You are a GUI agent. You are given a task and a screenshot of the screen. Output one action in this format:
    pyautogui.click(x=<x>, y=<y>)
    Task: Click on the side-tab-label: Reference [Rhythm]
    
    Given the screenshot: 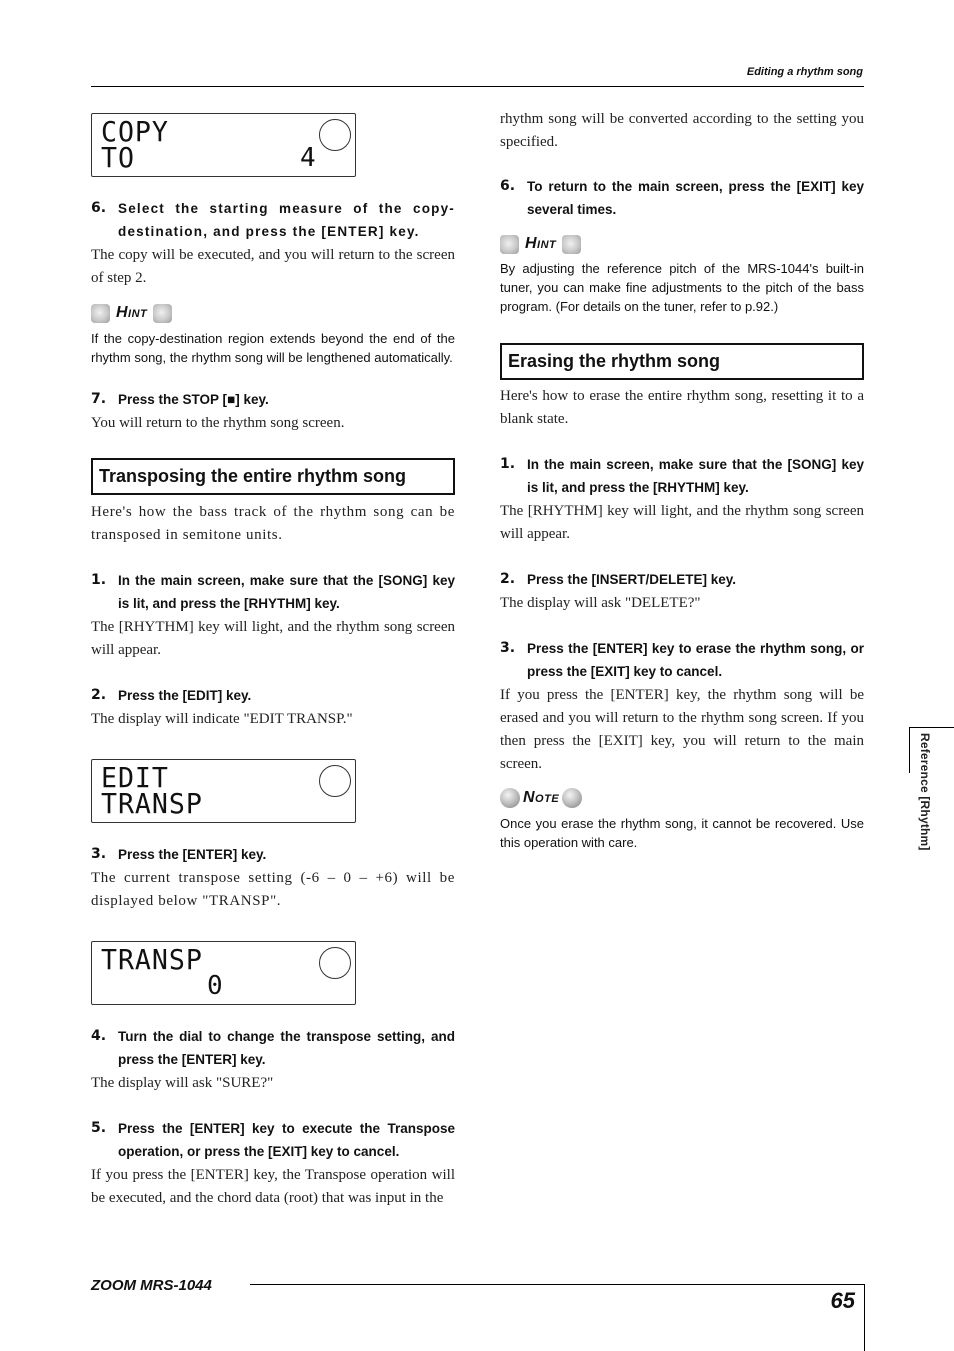 What is the action you would take?
    pyautogui.click(x=925, y=792)
    